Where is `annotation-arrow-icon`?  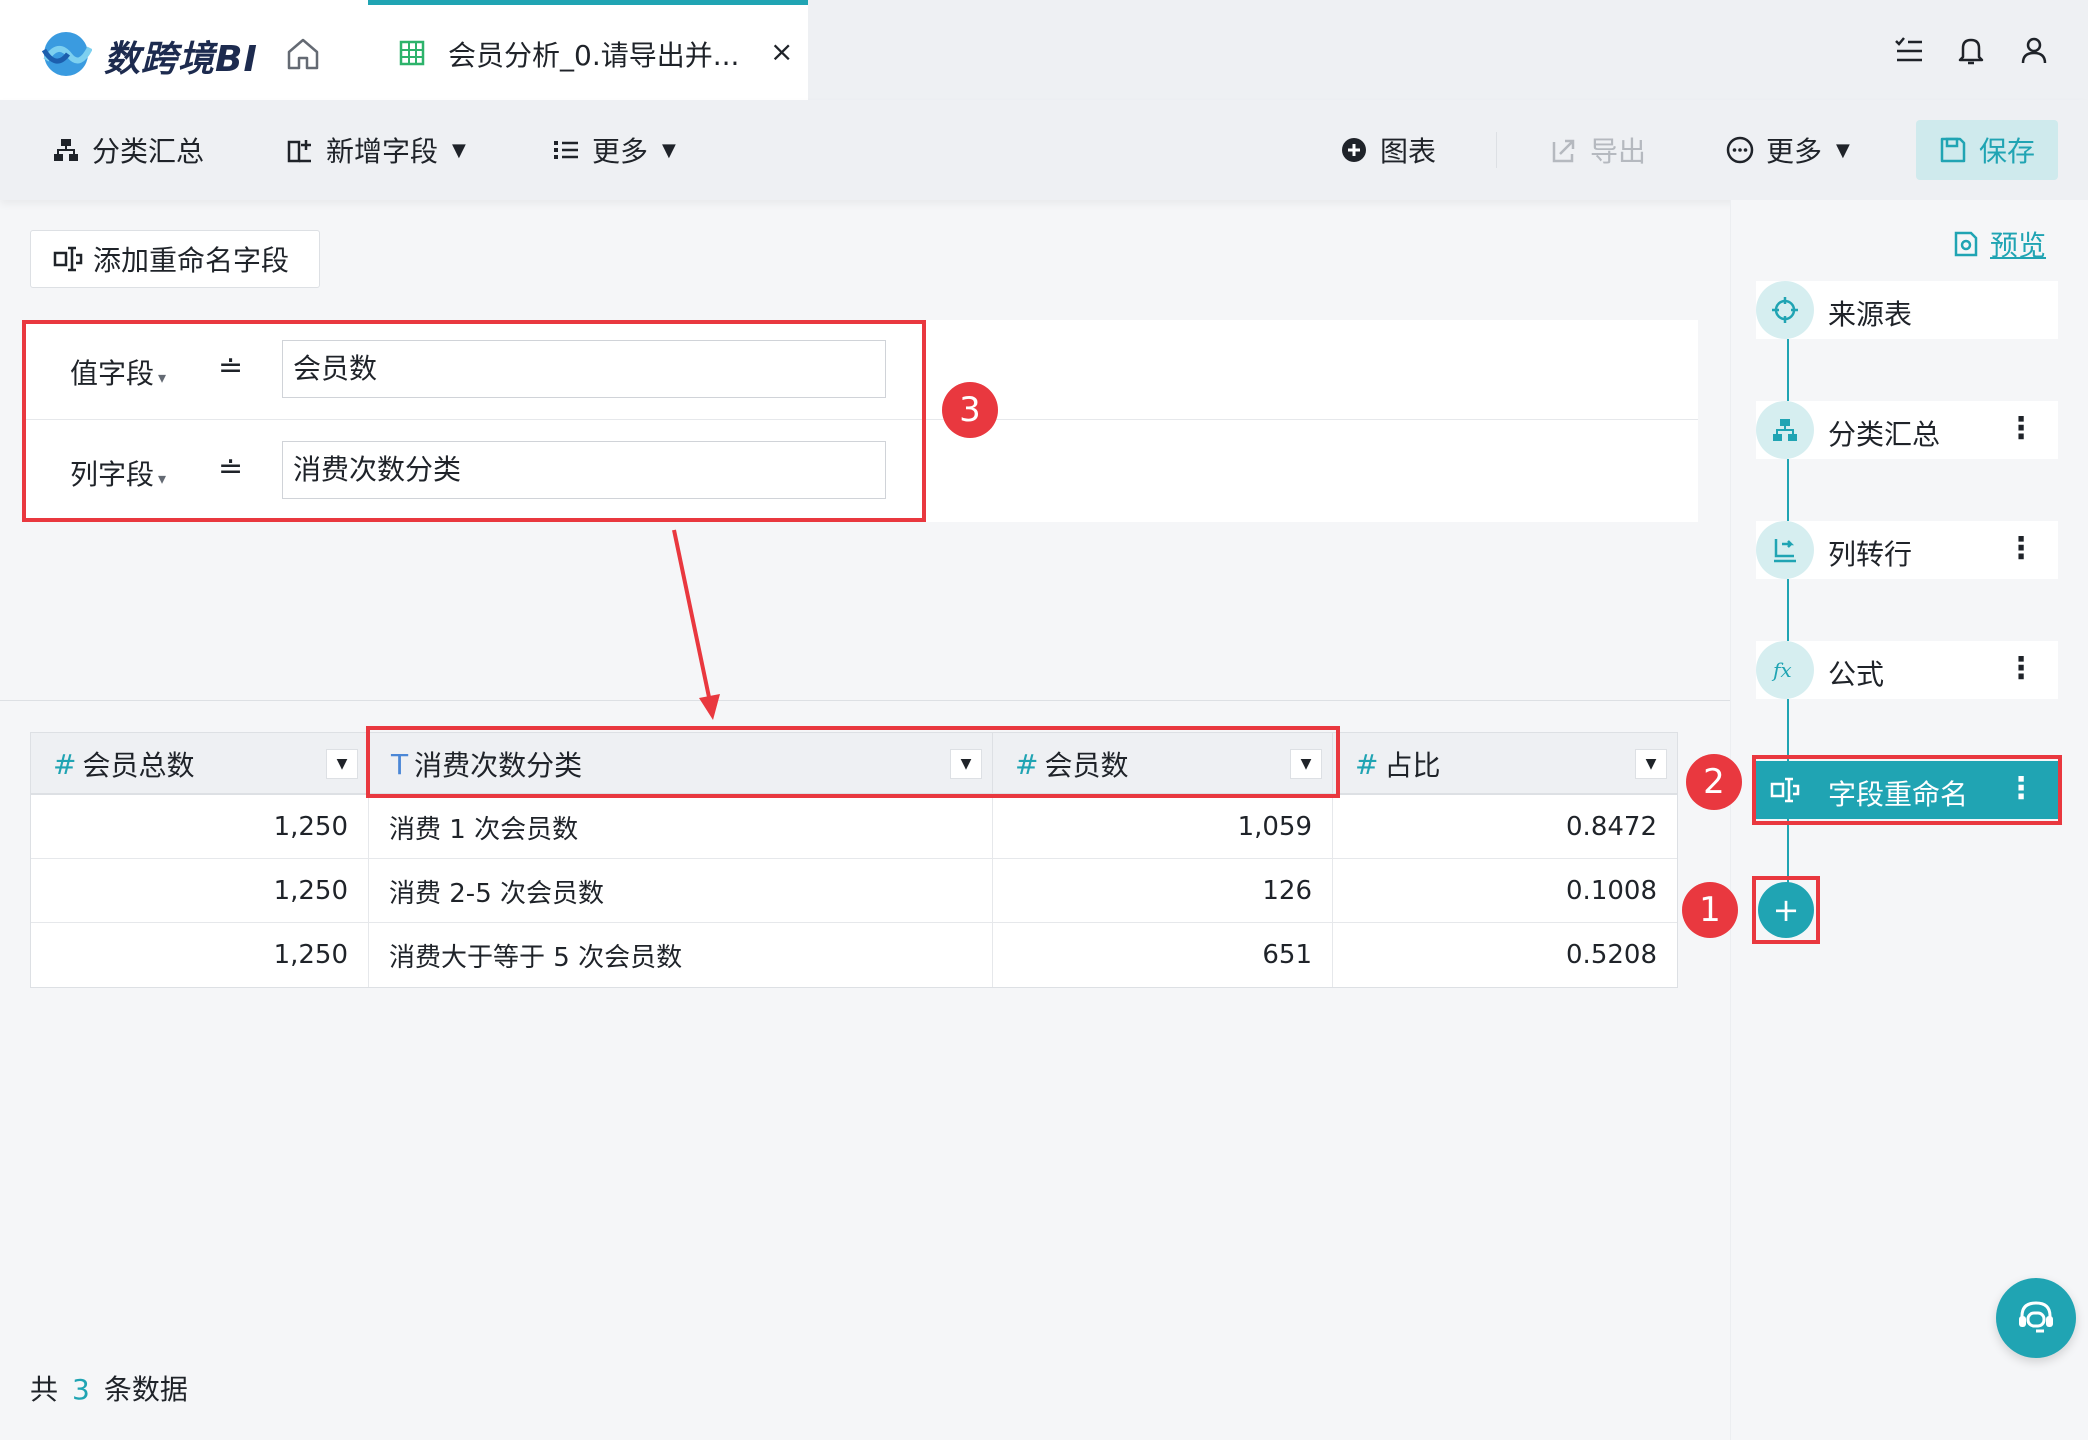
annotation-arrow-icon is located at coordinates (696, 624).